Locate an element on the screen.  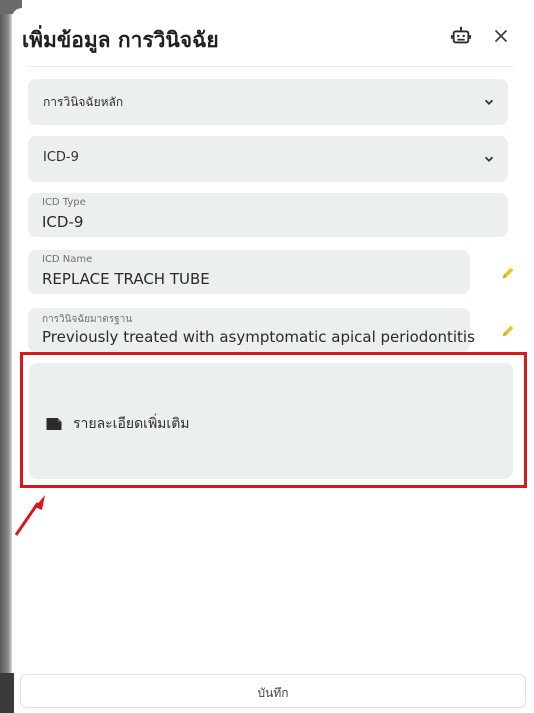
save-button-label: บันทึก is located at coordinates (273, 693).